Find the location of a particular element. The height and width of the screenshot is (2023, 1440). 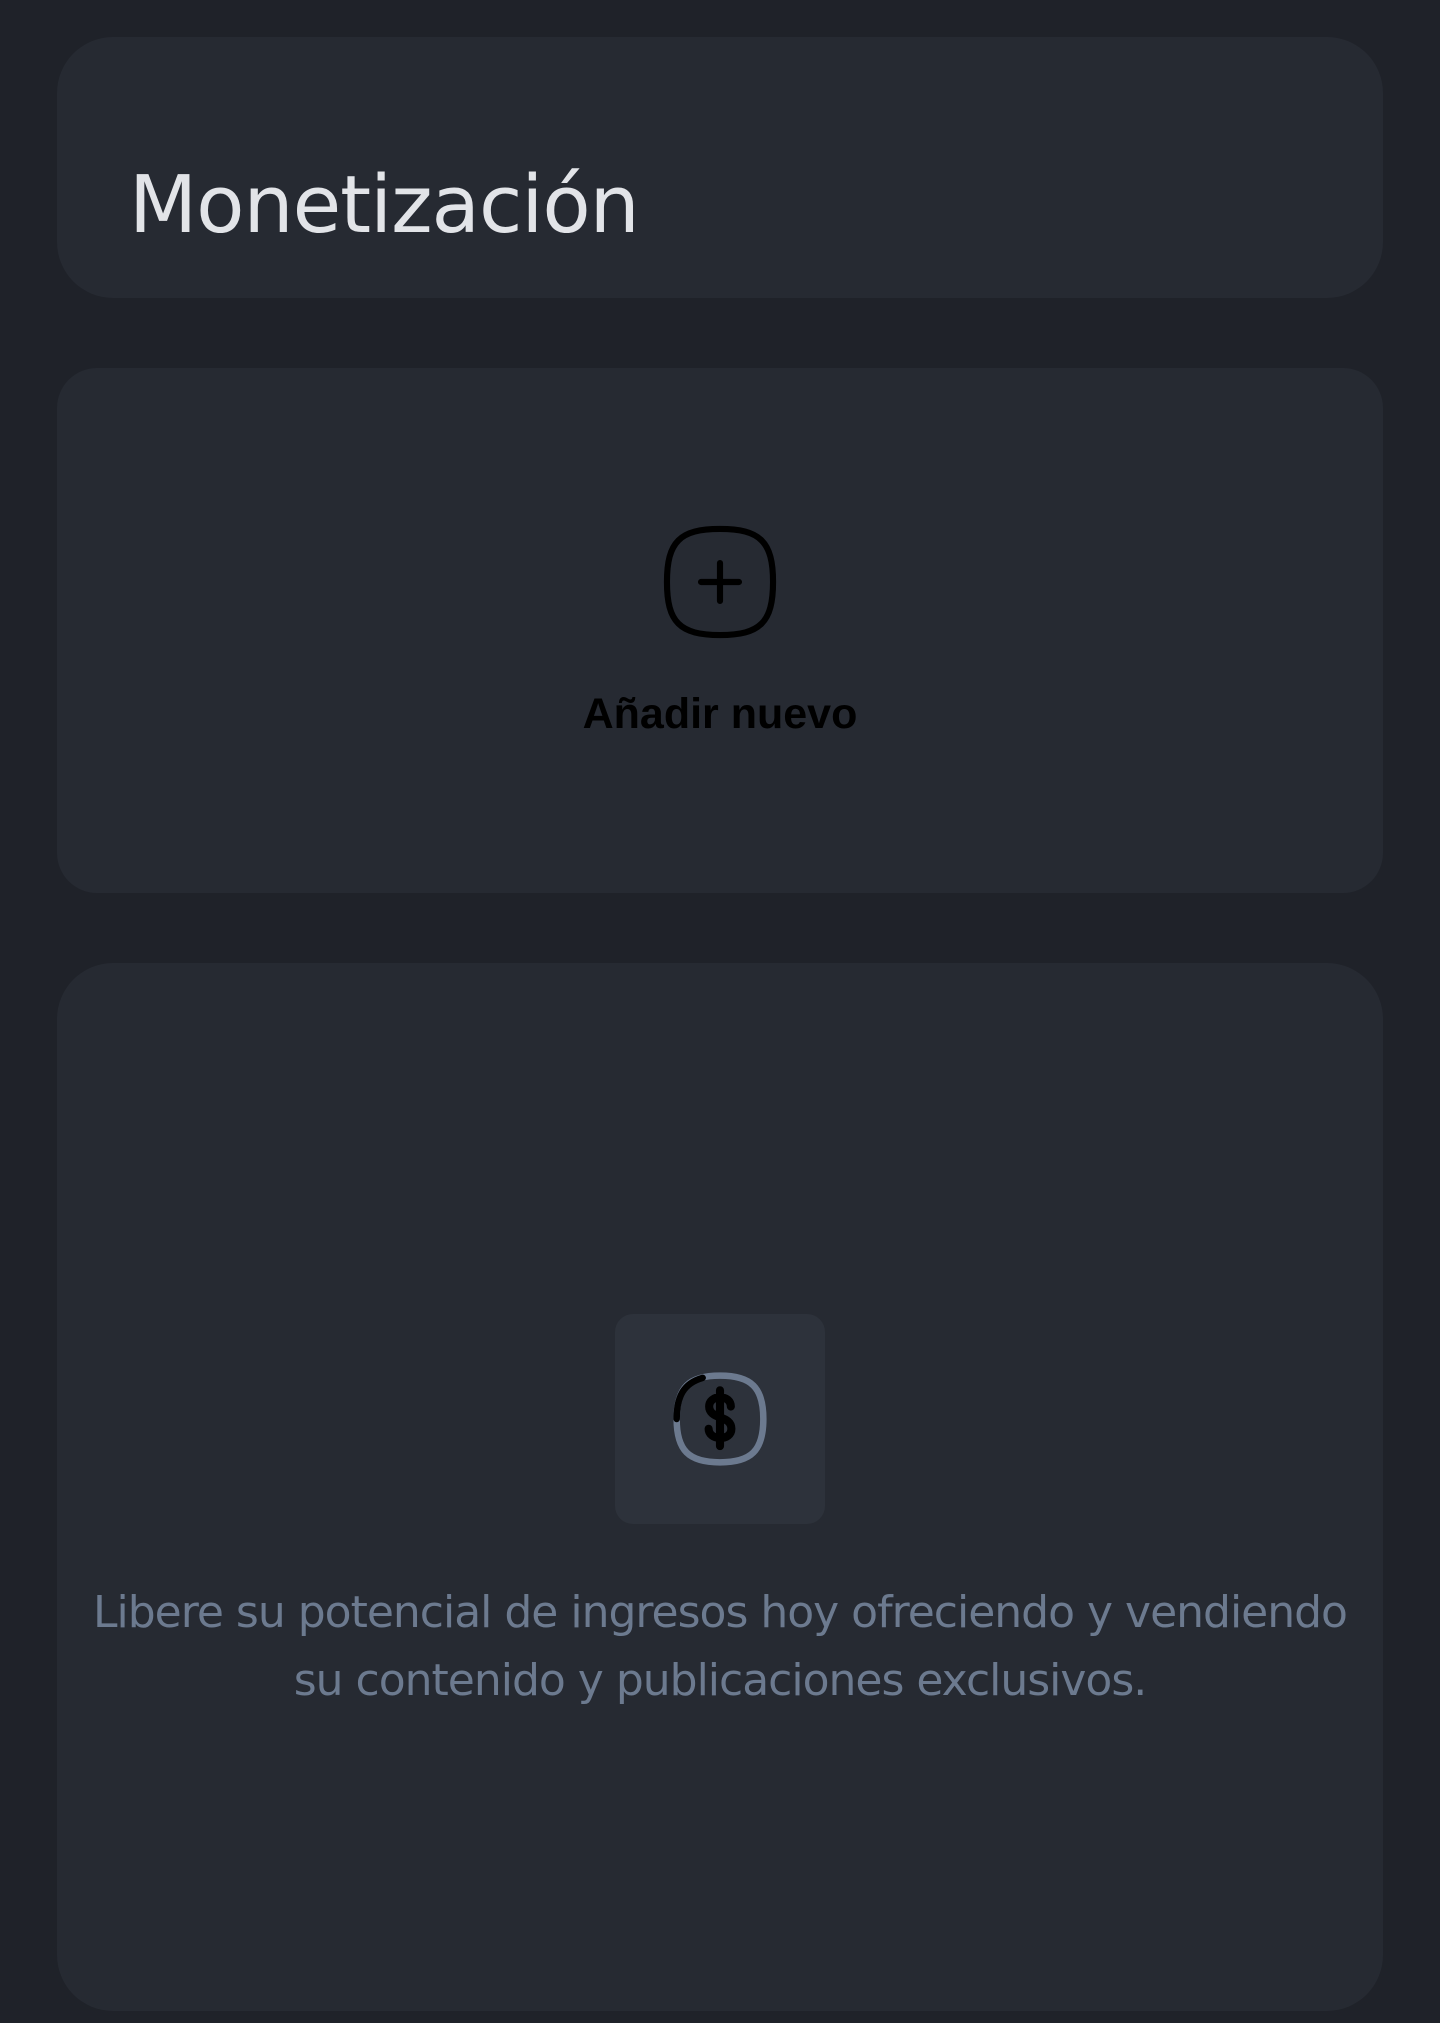

dollar-squircle-icon is located at coordinates (720, 1419).